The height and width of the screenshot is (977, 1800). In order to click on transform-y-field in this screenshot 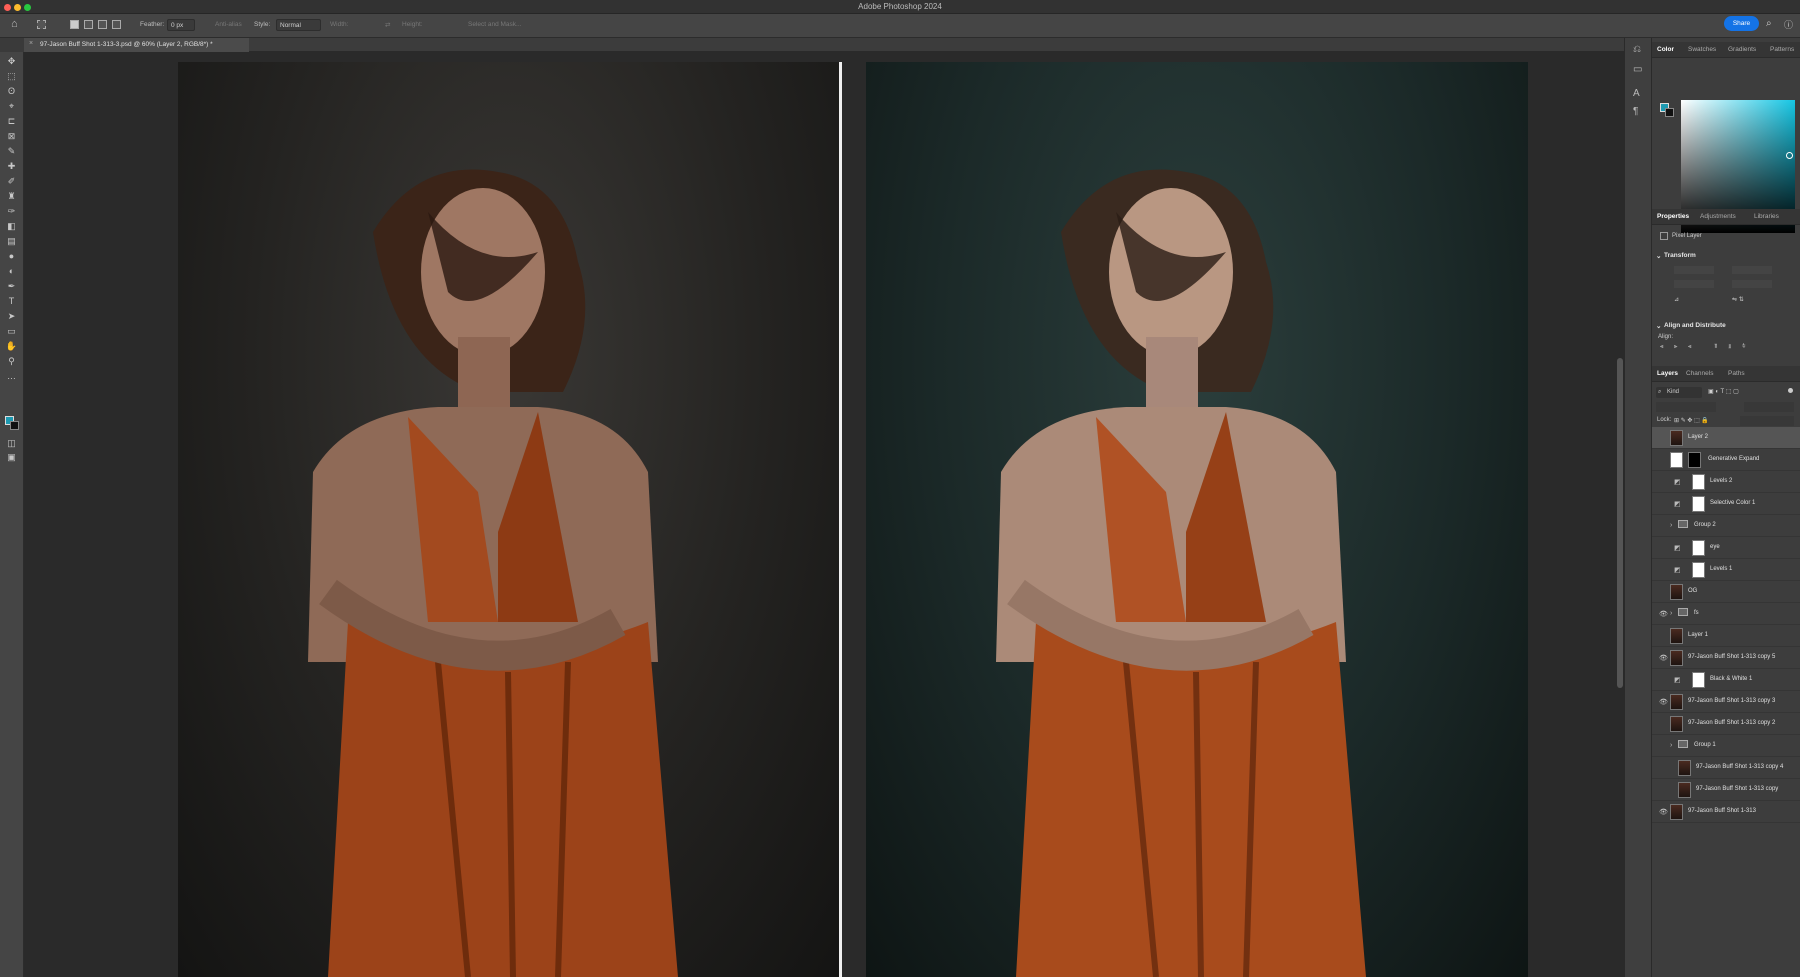, I will do `click(1752, 284)`.